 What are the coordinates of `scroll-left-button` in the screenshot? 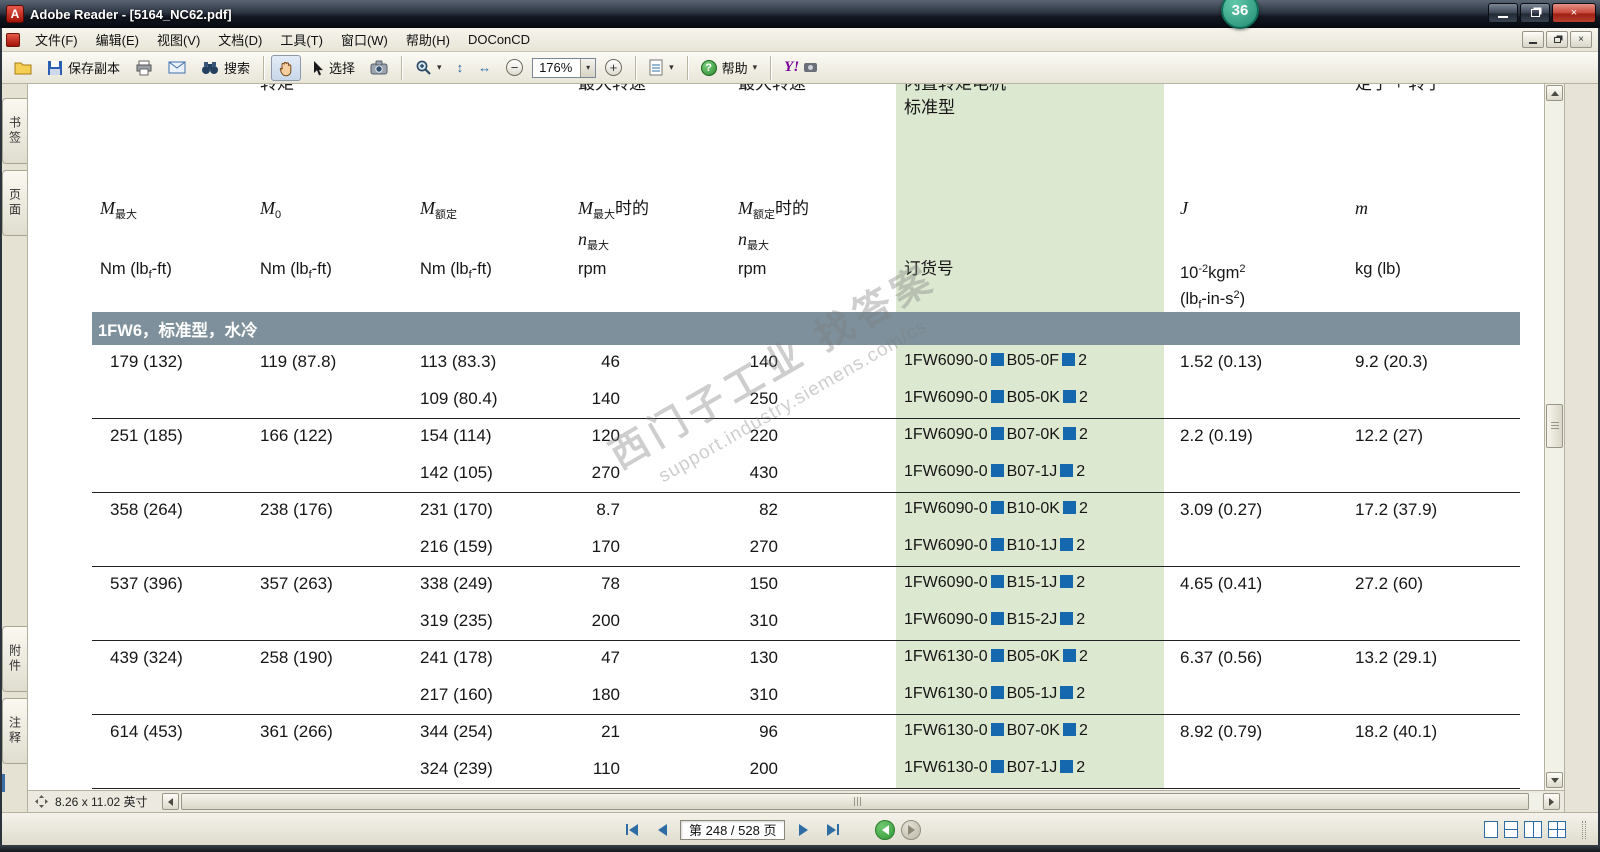 It's located at (170, 801).